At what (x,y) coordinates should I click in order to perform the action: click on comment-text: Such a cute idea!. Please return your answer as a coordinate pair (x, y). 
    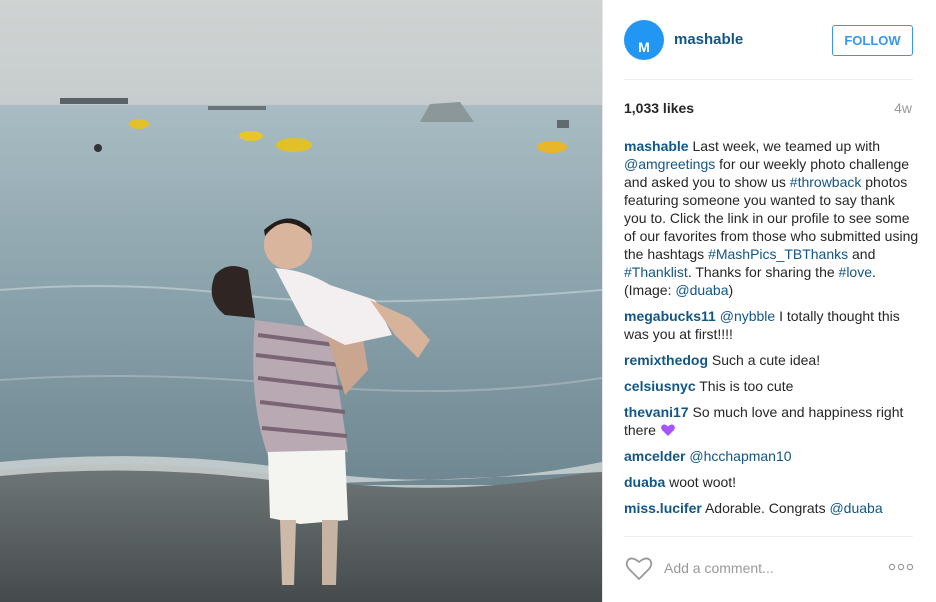
    Looking at the image, I should click on (764, 360).